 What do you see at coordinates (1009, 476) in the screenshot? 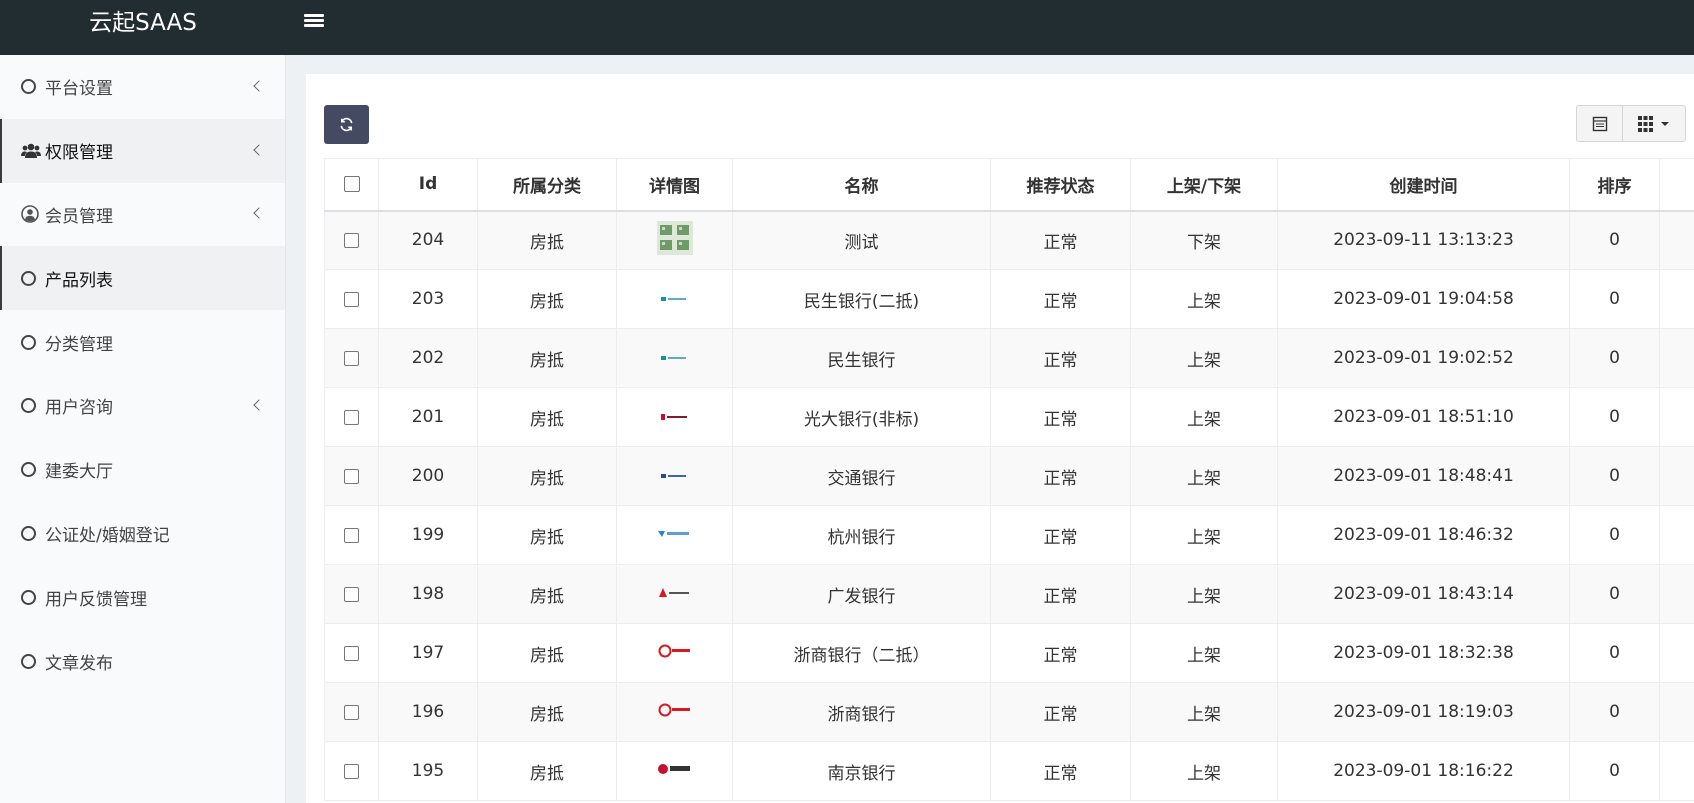
I see `table-row: 200 房抵 交通银行 正常 上架 2023-09-01 18:48:41 0` at bounding box center [1009, 476].